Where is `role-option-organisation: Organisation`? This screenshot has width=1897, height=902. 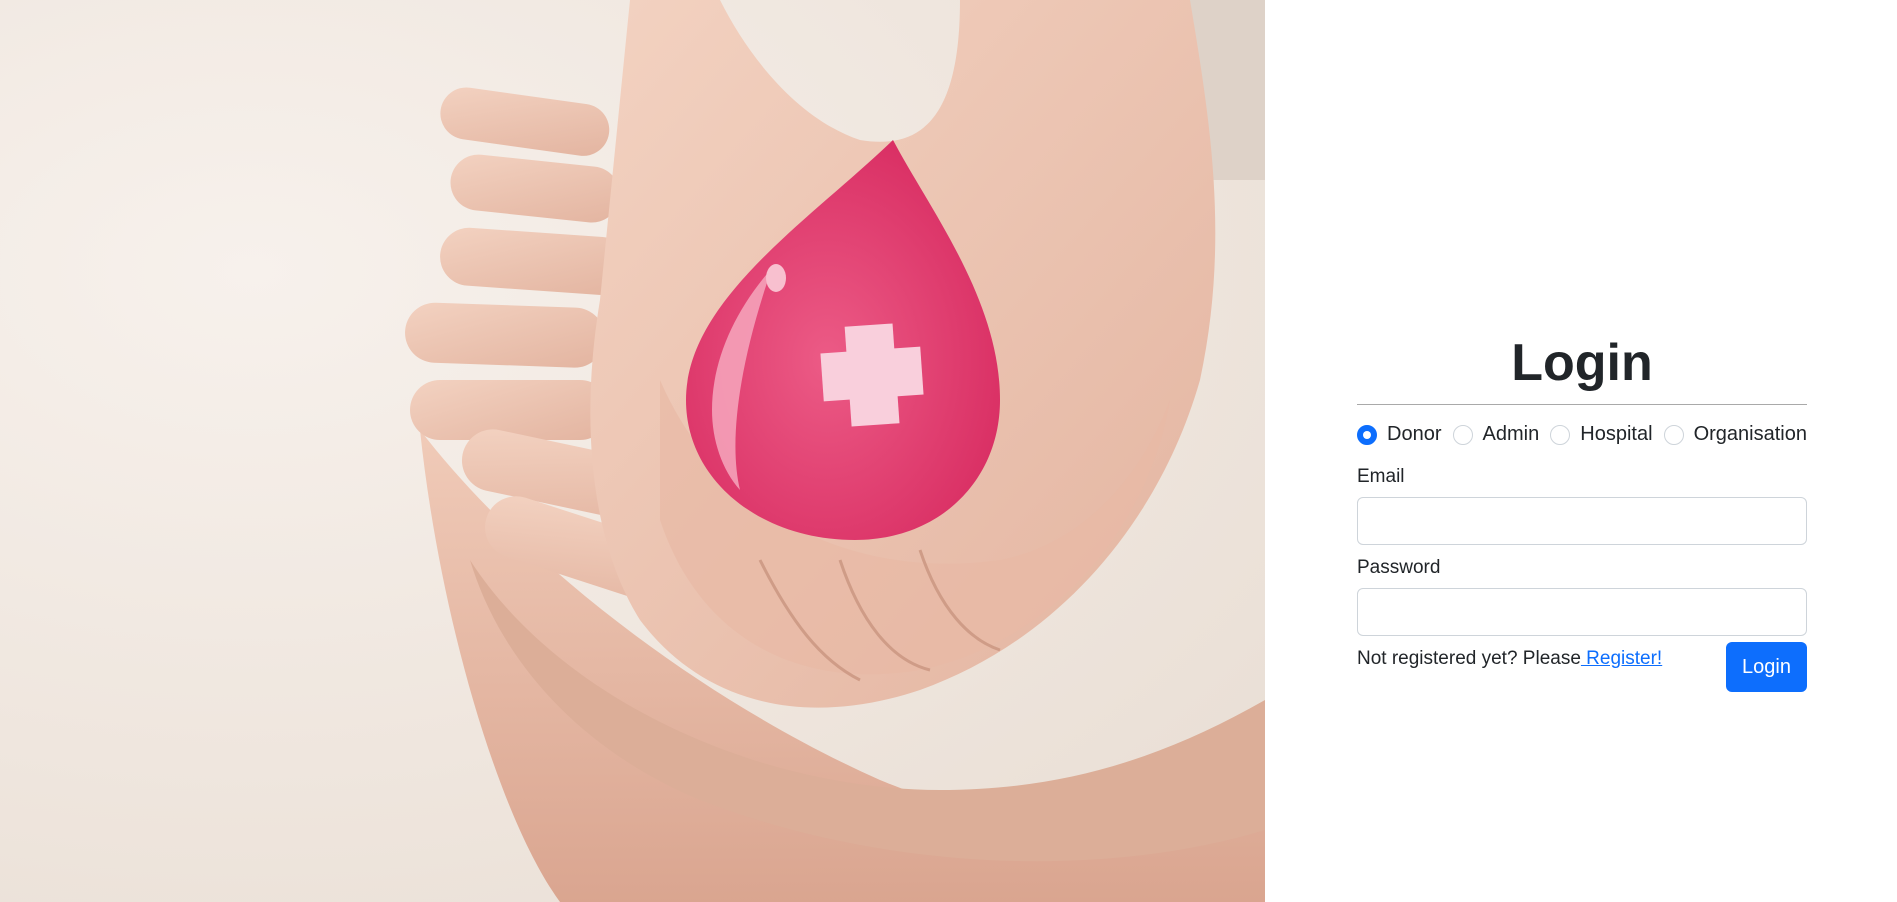
role-option-organisation: Organisation is located at coordinates (1735, 434).